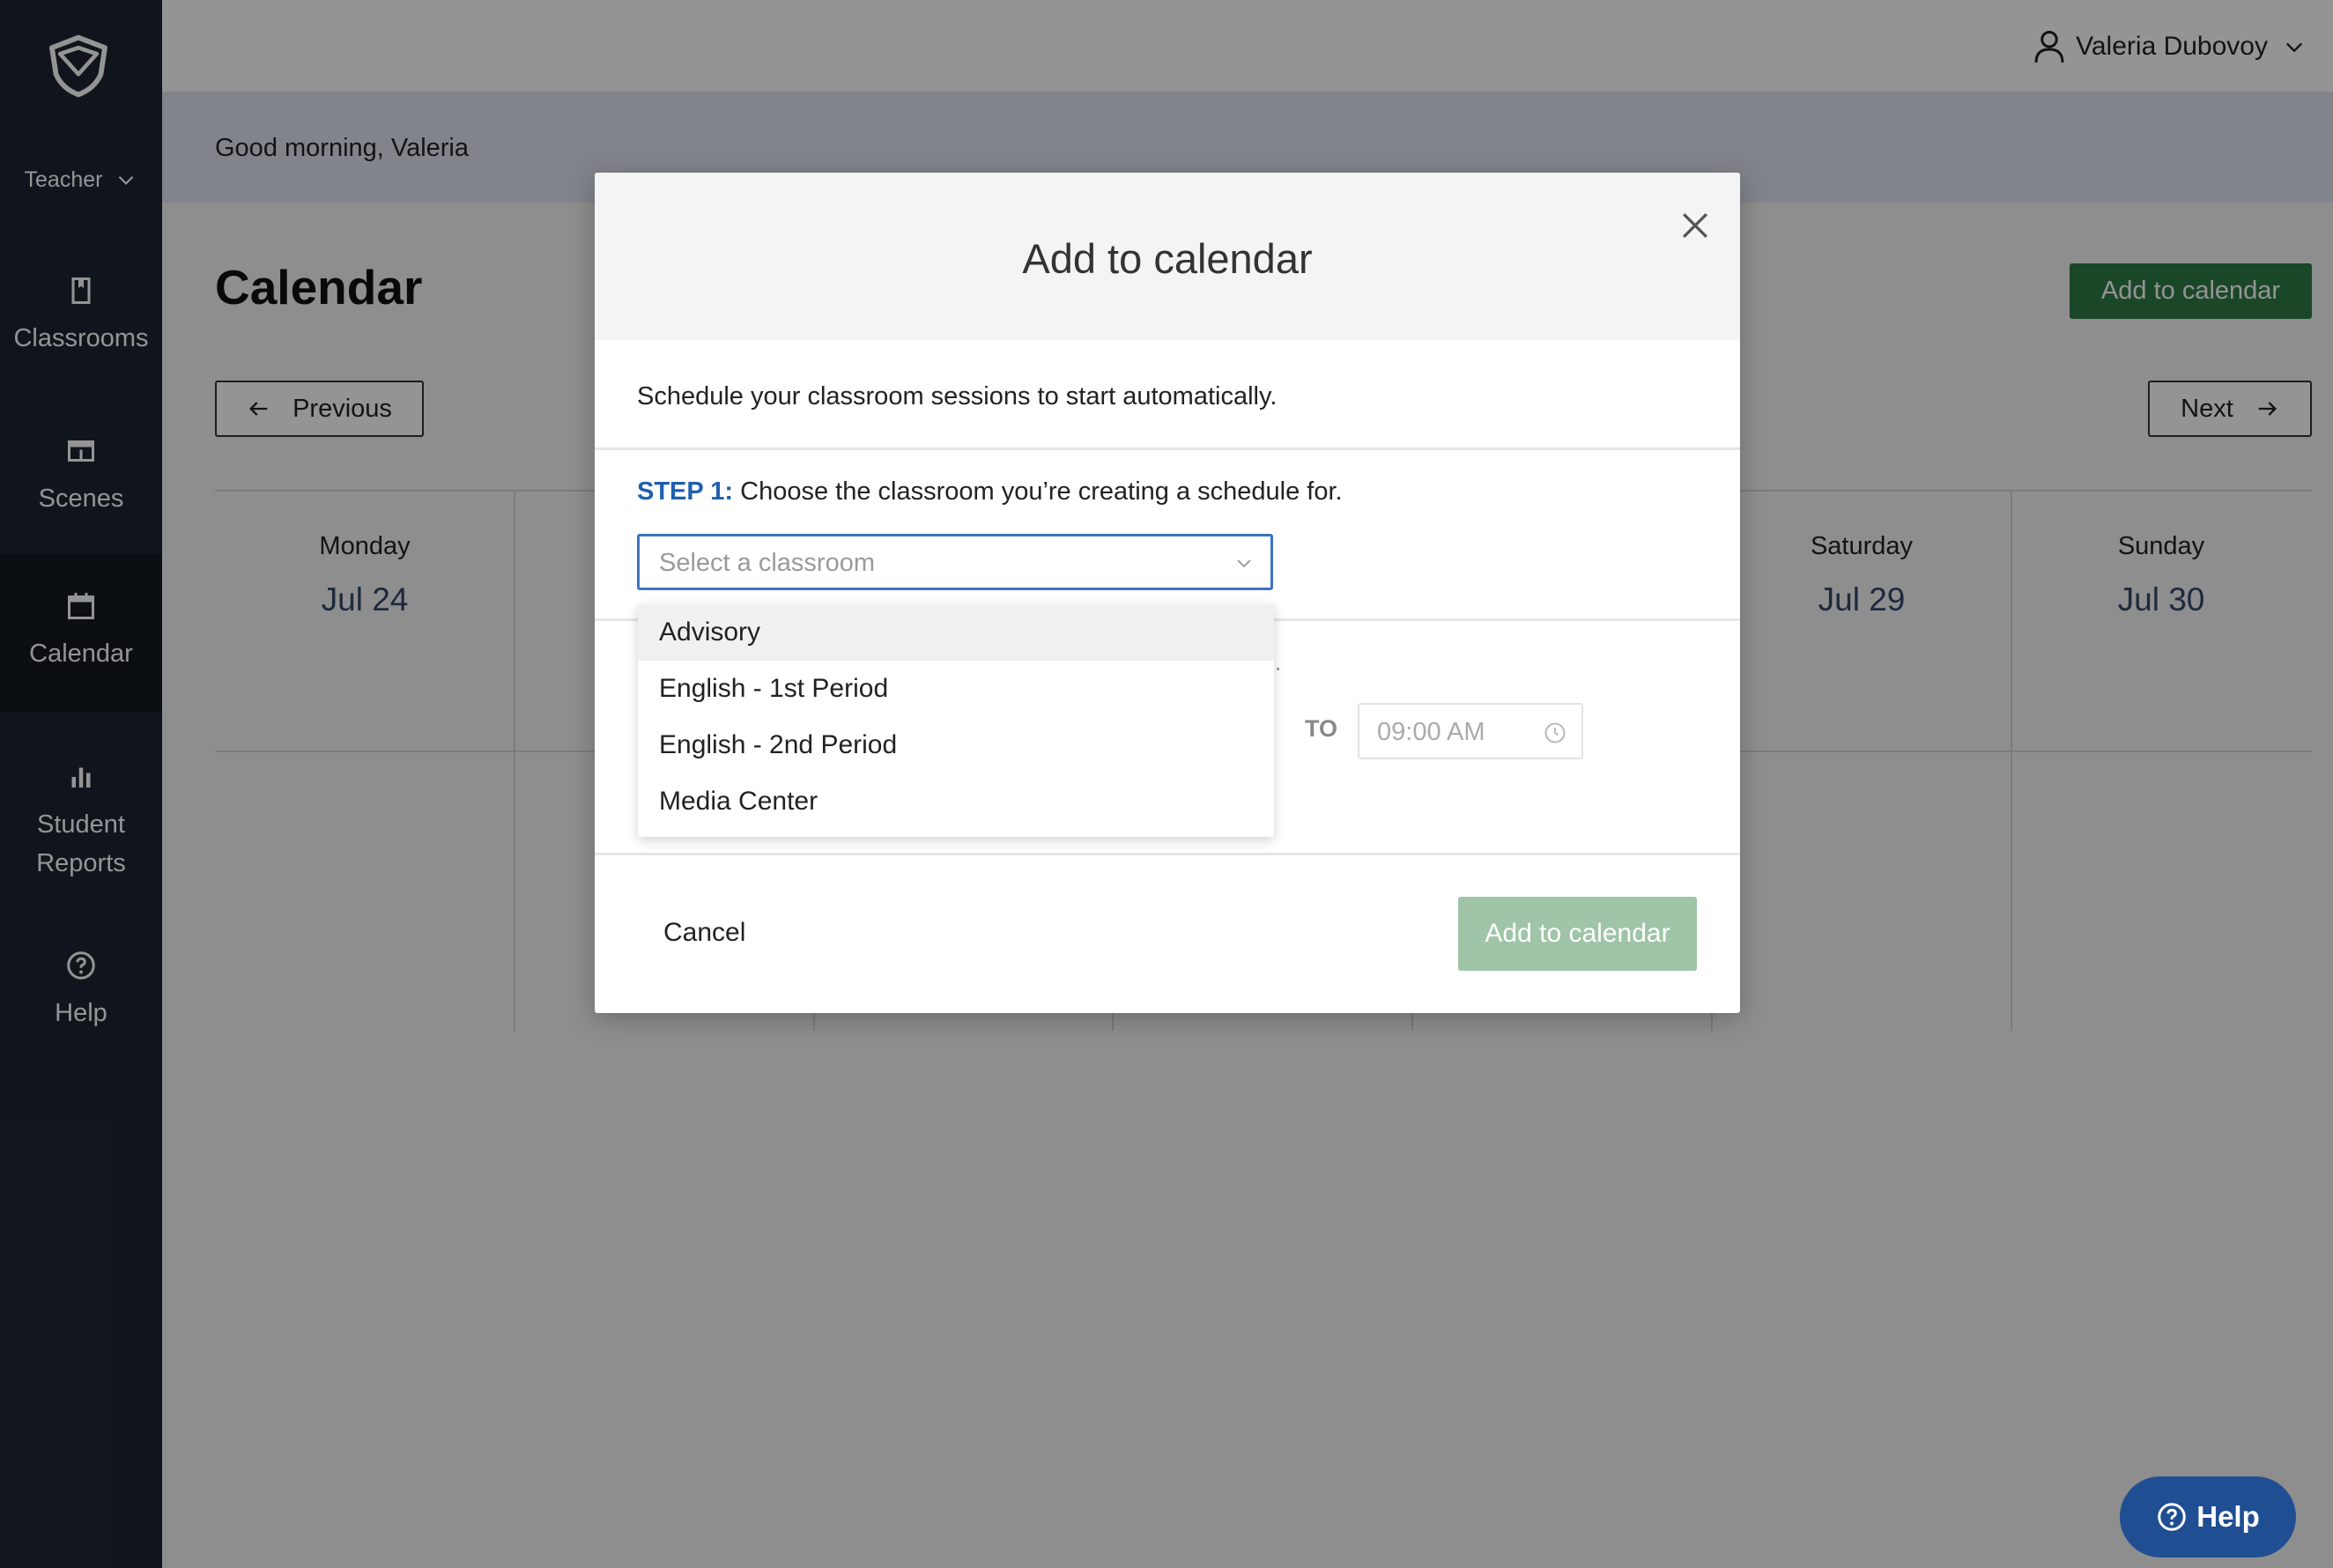 The height and width of the screenshot is (1568, 2333). Describe the element at coordinates (2172, 1517) in the screenshot. I see `help-circle-icon` at that location.